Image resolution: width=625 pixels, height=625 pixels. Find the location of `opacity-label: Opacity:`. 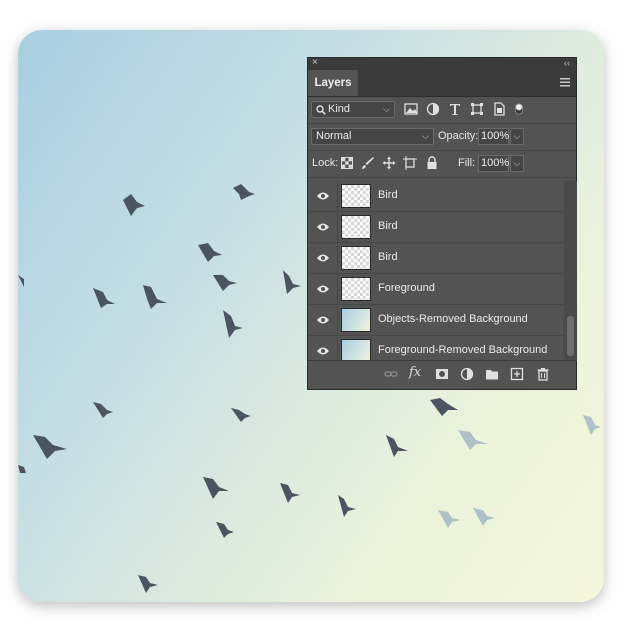

opacity-label: Opacity: is located at coordinates (458, 136).